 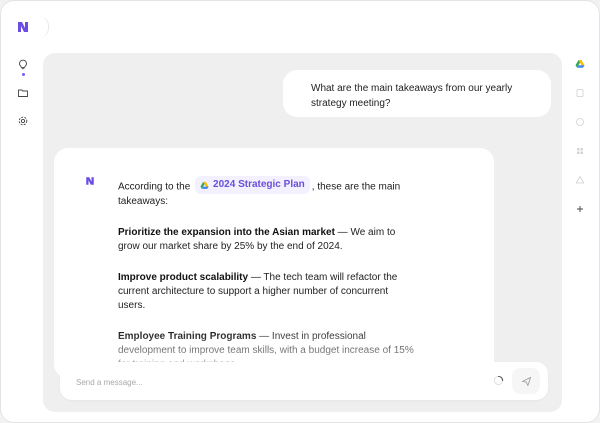 What do you see at coordinates (266, 382) in the screenshot?
I see `message-input` at bounding box center [266, 382].